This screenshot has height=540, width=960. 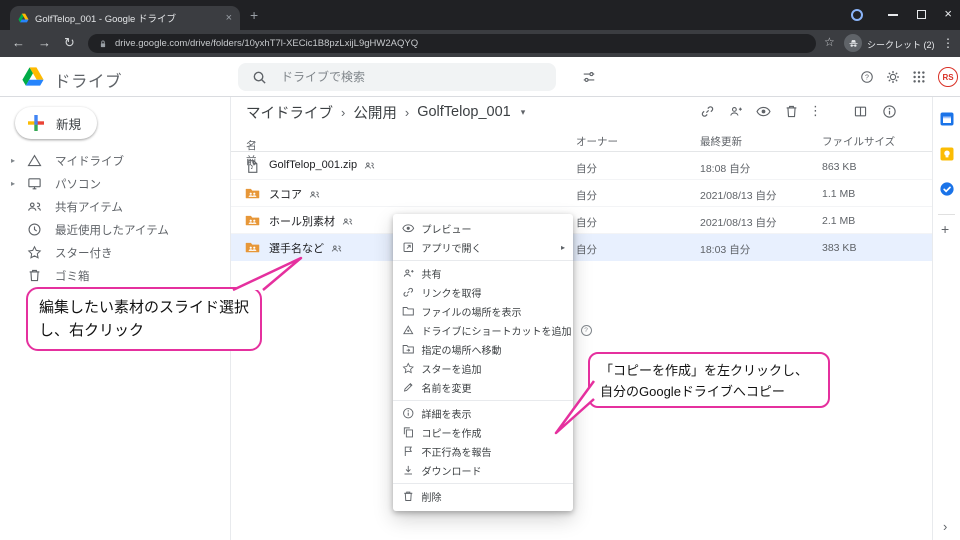 What do you see at coordinates (858, 141) in the screenshot?
I see `column-size: ファイルサイズ` at bounding box center [858, 141].